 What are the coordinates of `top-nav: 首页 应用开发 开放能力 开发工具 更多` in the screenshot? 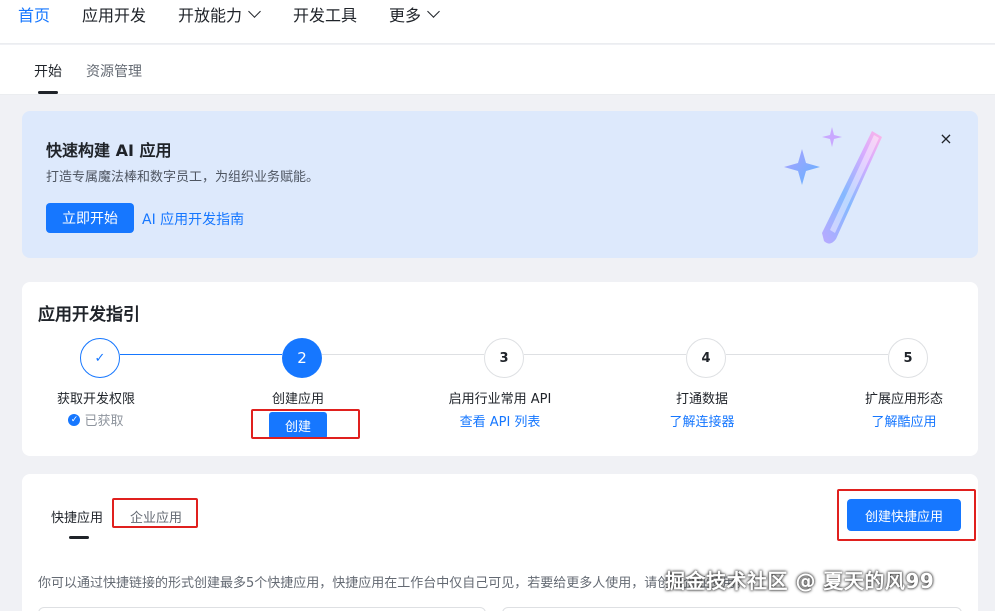 It's located at (497, 22).